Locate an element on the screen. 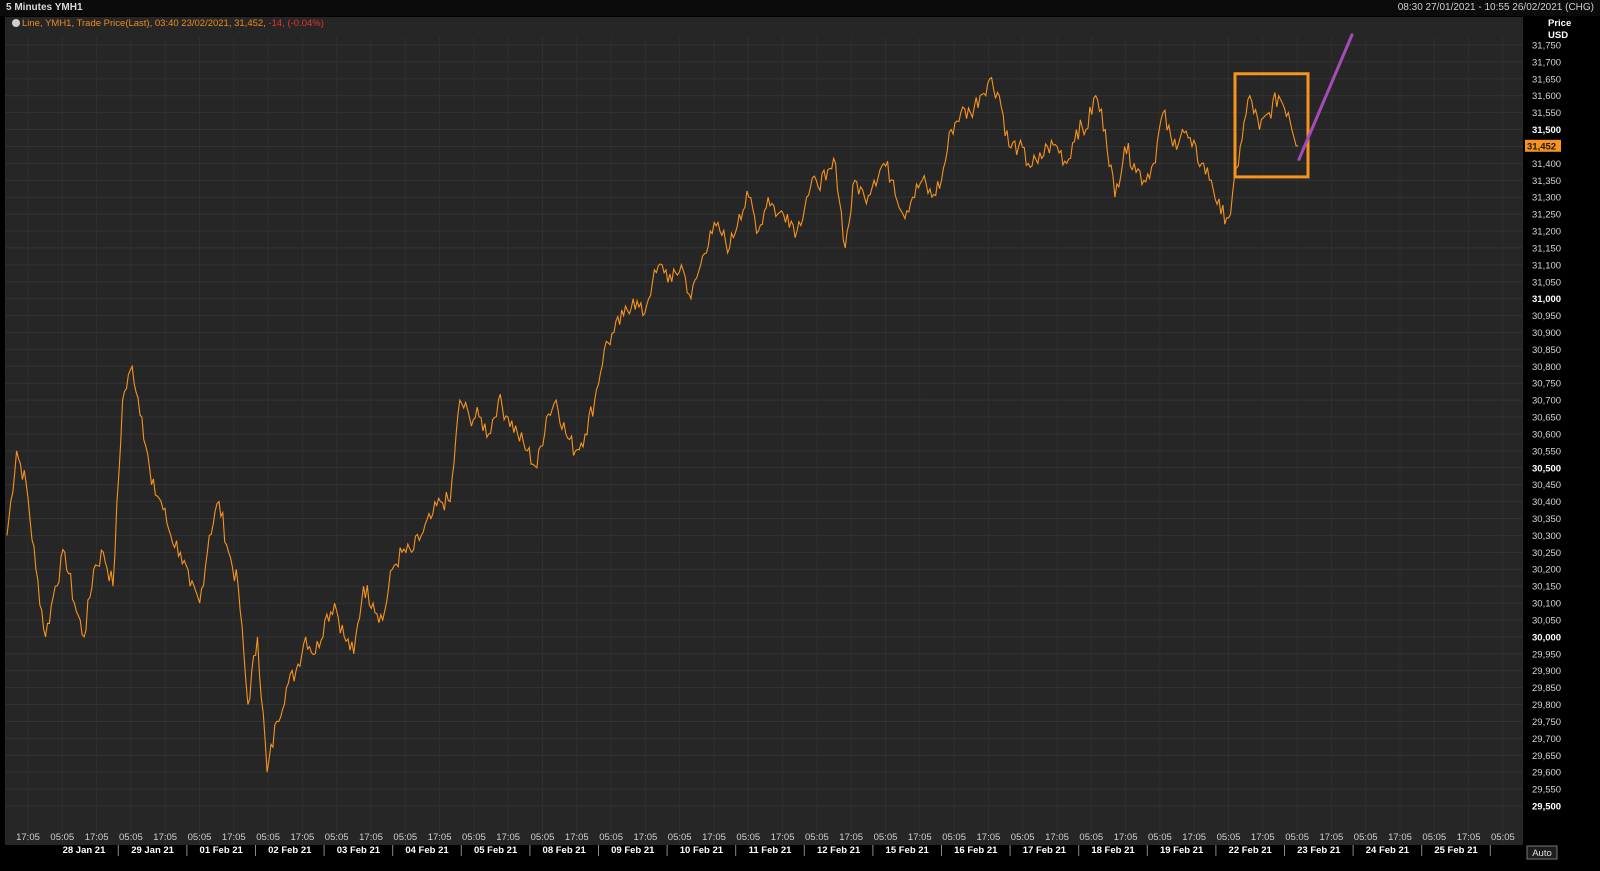 The image size is (1600, 871). y-tick-label: 30,350 is located at coordinates (1546, 519).